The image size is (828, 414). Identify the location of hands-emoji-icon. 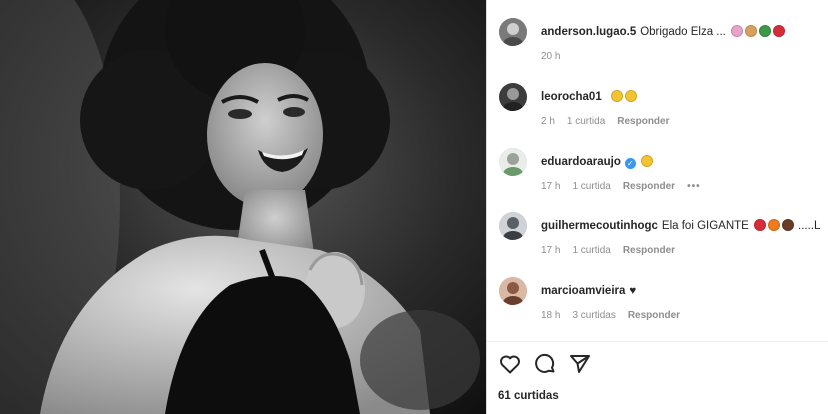
(751, 31).